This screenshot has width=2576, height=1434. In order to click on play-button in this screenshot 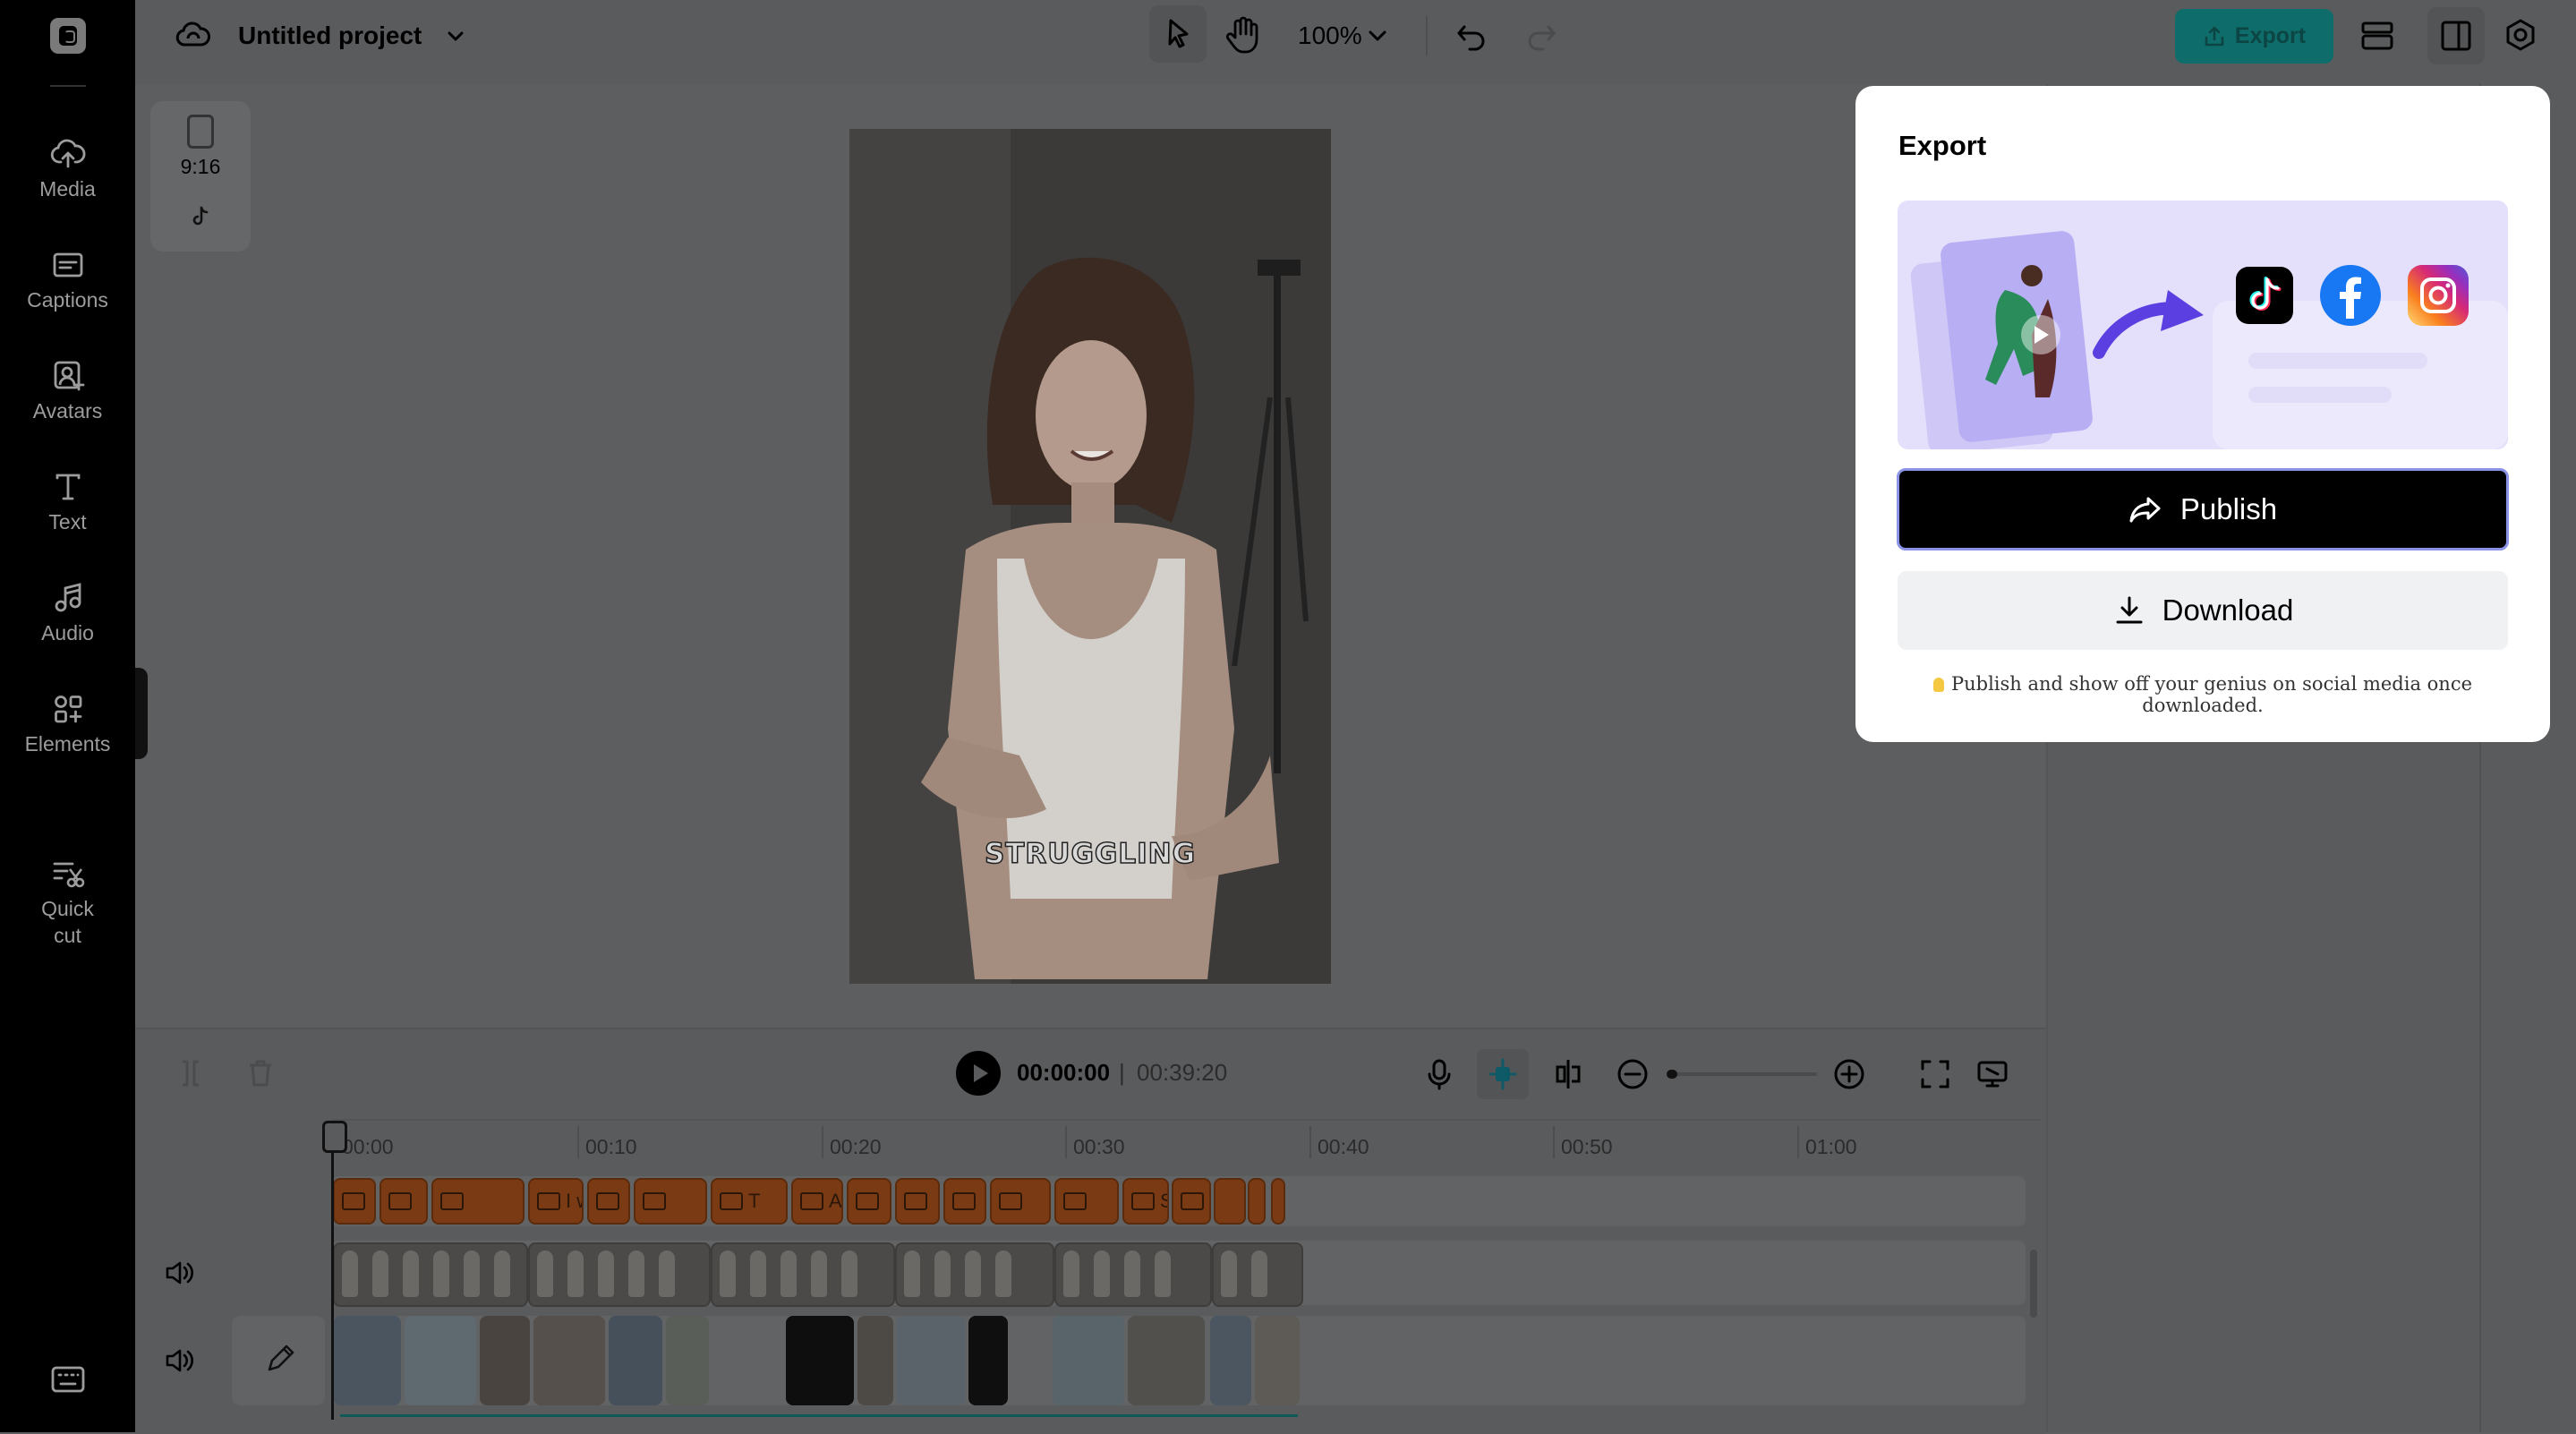, I will do `click(978, 1073)`.